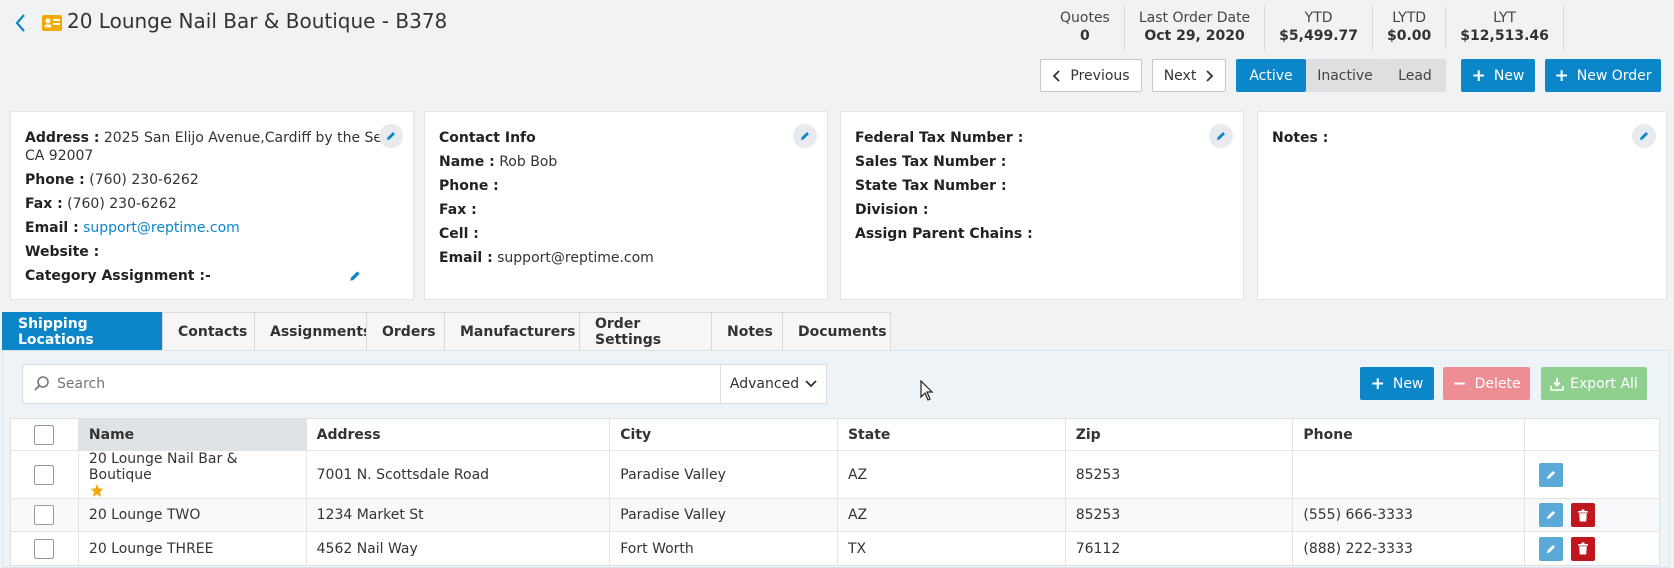 The image size is (1674, 568). What do you see at coordinates (1345, 75) in the screenshot?
I see `status-inactive-button: Inactive` at bounding box center [1345, 75].